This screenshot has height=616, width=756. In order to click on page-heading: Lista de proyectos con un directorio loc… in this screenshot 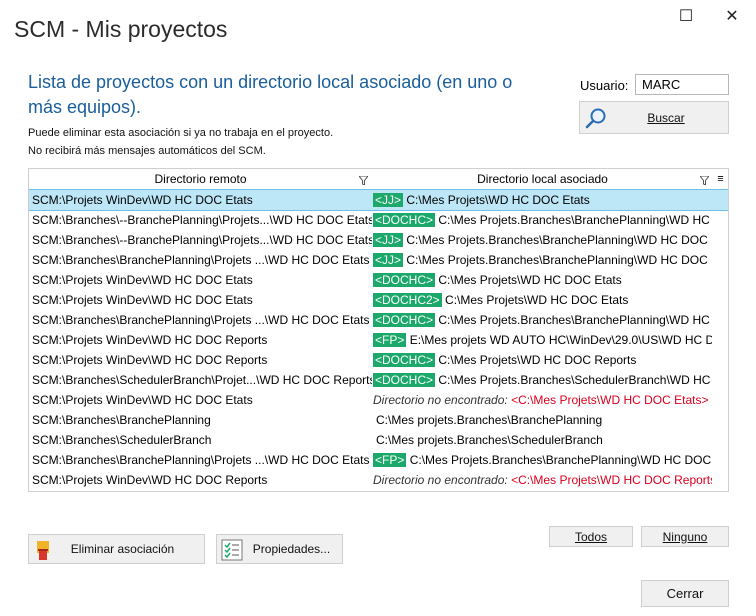, I will do `click(270, 94)`.